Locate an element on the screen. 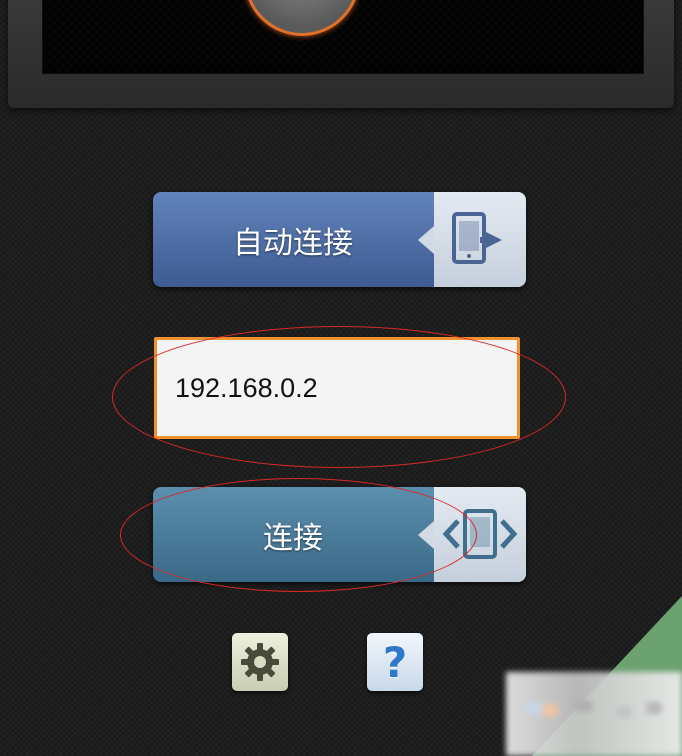  question-mark-icon: ? is located at coordinates (395, 662).